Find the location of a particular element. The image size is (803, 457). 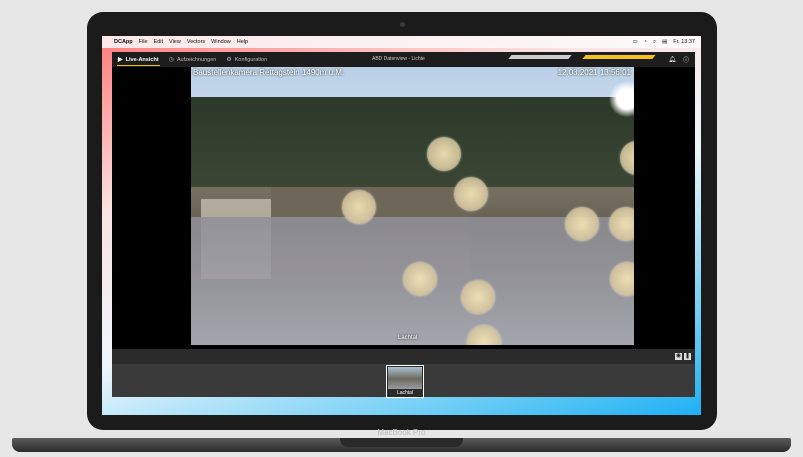

camera-overlay-timestamp: 12.03.2021 13:56:01 is located at coordinates (594, 72).